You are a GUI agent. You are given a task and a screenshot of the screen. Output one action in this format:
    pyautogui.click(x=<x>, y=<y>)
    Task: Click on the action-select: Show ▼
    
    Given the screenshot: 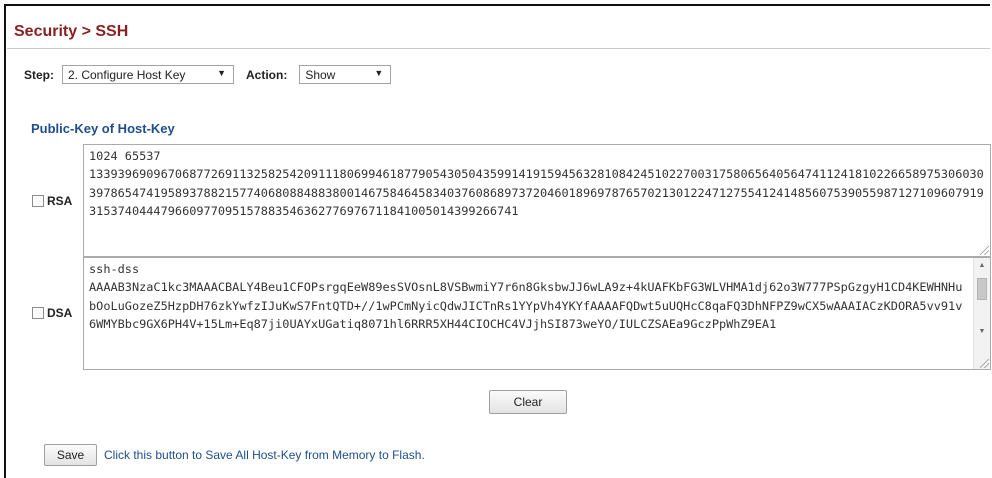 What is the action you would take?
    pyautogui.click(x=345, y=74)
    